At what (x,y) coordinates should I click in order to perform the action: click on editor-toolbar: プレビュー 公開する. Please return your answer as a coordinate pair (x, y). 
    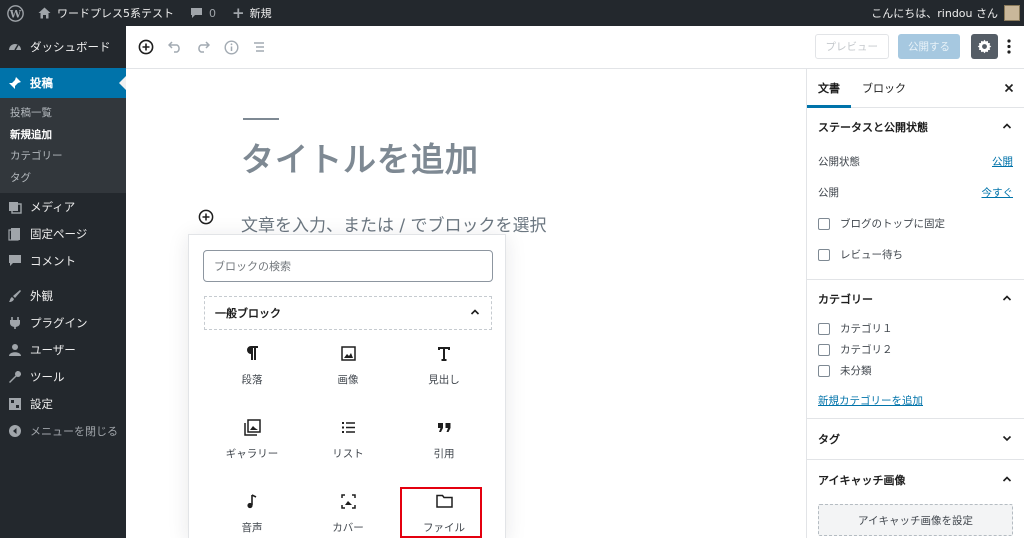
    Looking at the image, I should click on (575, 47).